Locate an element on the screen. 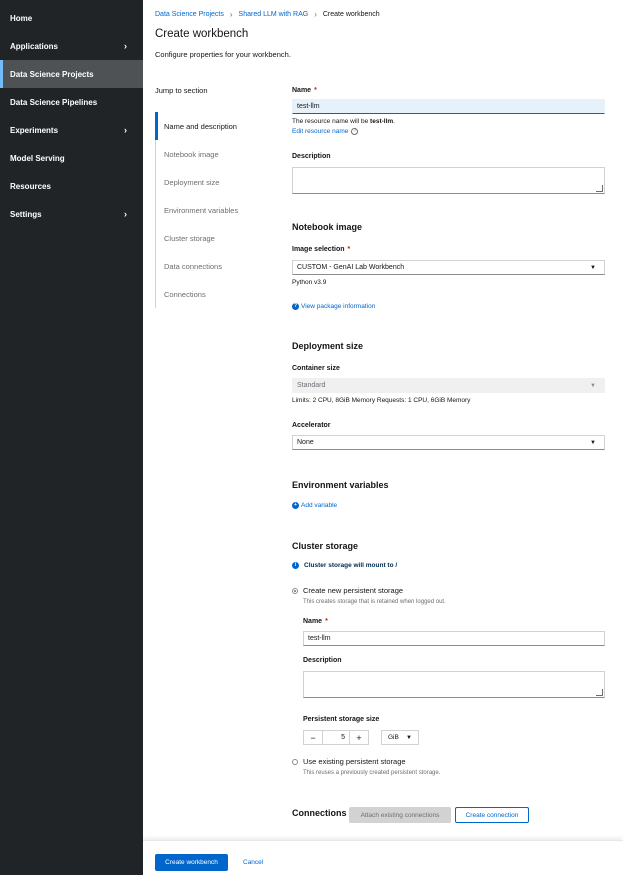 The height and width of the screenshot is (875, 623). cancel-button: Cancel is located at coordinates (253, 862).